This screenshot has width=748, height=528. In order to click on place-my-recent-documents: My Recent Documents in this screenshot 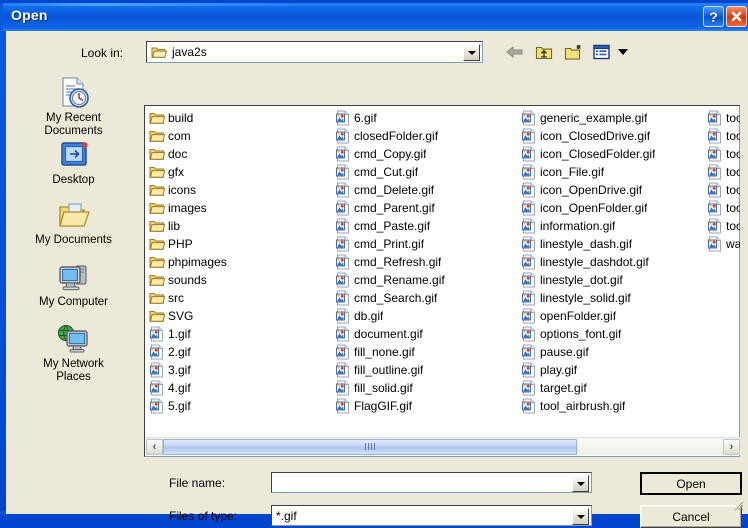, I will do `click(73, 106)`.